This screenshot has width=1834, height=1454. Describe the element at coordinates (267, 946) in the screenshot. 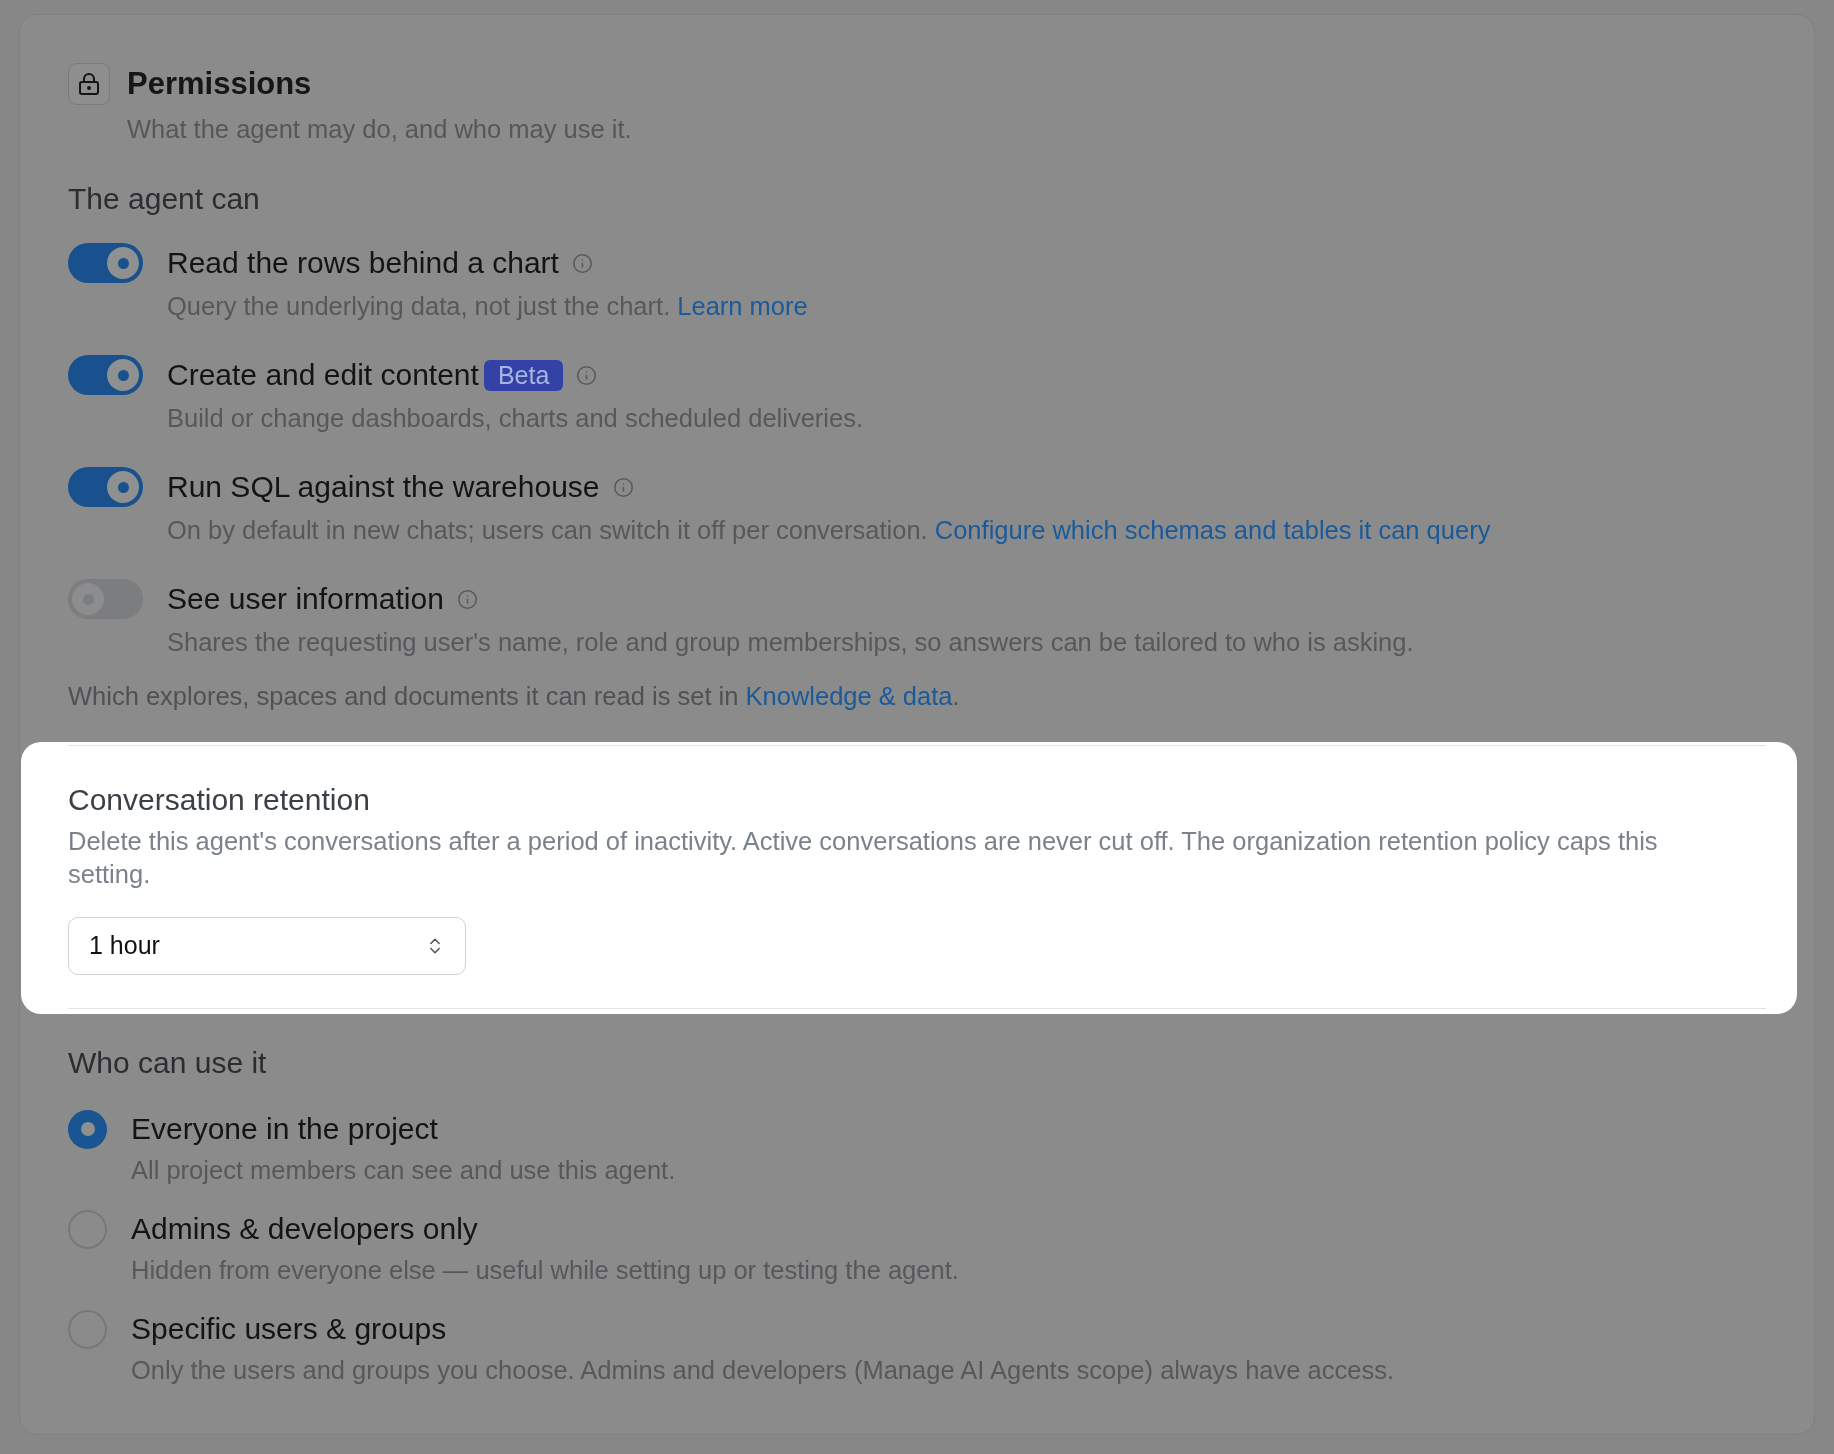

I see `retention-select: 1 hour` at that location.